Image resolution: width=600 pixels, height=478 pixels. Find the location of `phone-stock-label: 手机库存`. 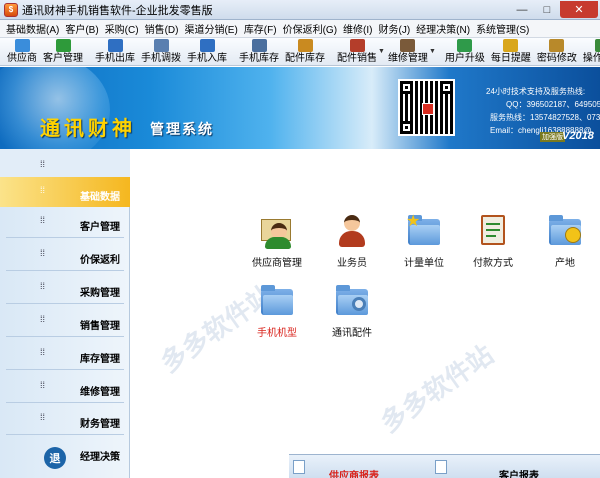

phone-stock-label: 手机库存 is located at coordinates (259, 58).